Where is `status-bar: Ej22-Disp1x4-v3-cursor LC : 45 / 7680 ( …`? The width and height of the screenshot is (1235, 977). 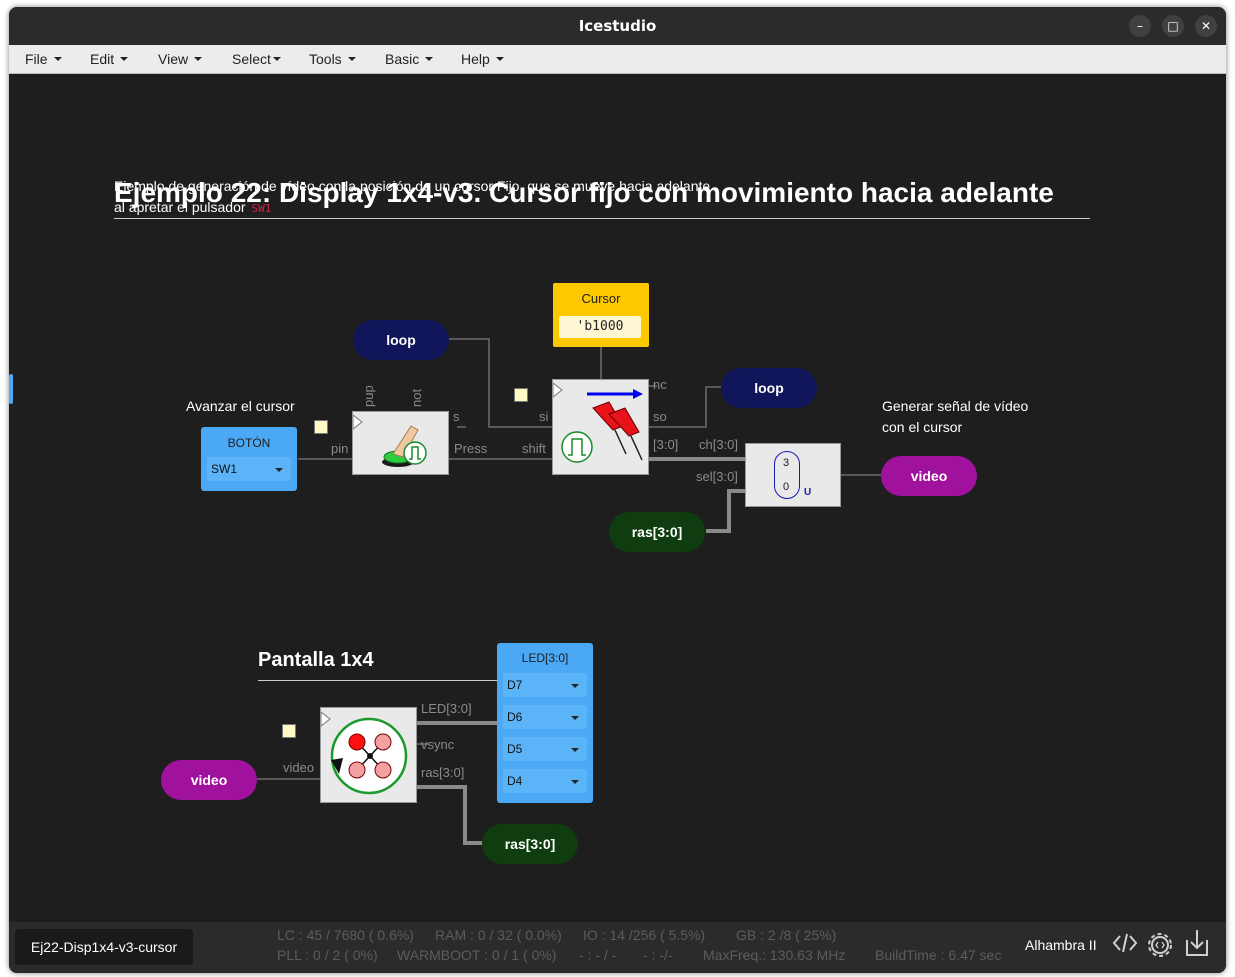 status-bar: Ej22-Disp1x4-v3-cursor LC : 45 / 7680 ( … is located at coordinates (617, 947).